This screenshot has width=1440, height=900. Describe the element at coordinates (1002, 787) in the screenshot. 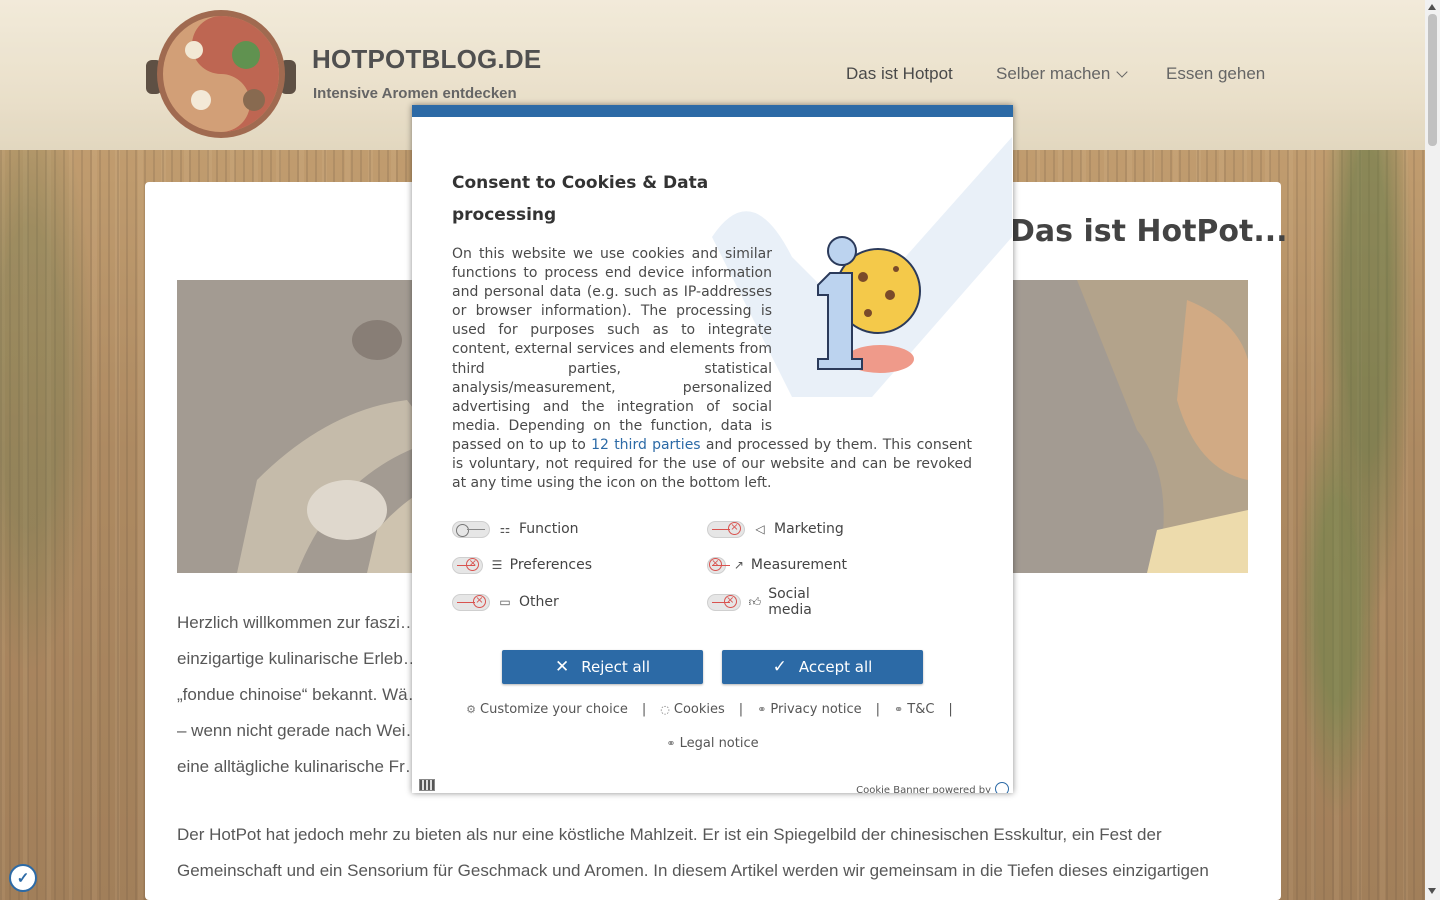

I see `powered-by-logo-icon` at that location.